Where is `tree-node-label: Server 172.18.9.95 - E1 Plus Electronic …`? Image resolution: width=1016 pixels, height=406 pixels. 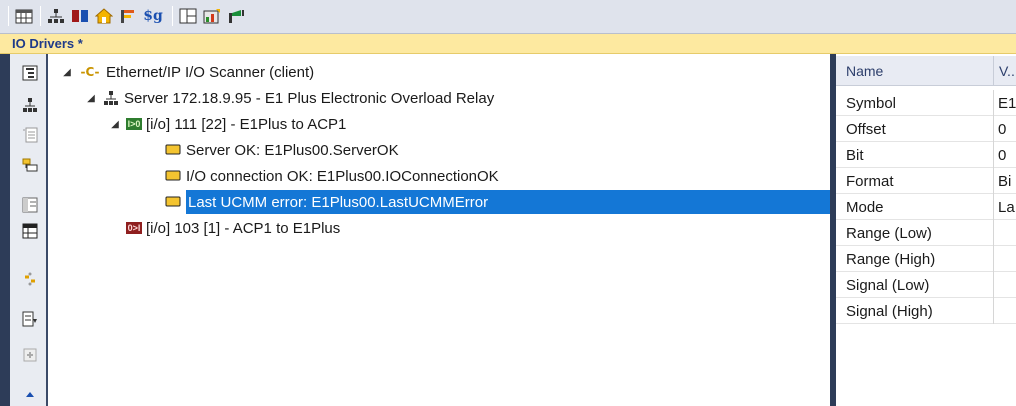
tree-node-label: Server 172.18.9.95 - E1 Plus Electronic … is located at coordinates (309, 98).